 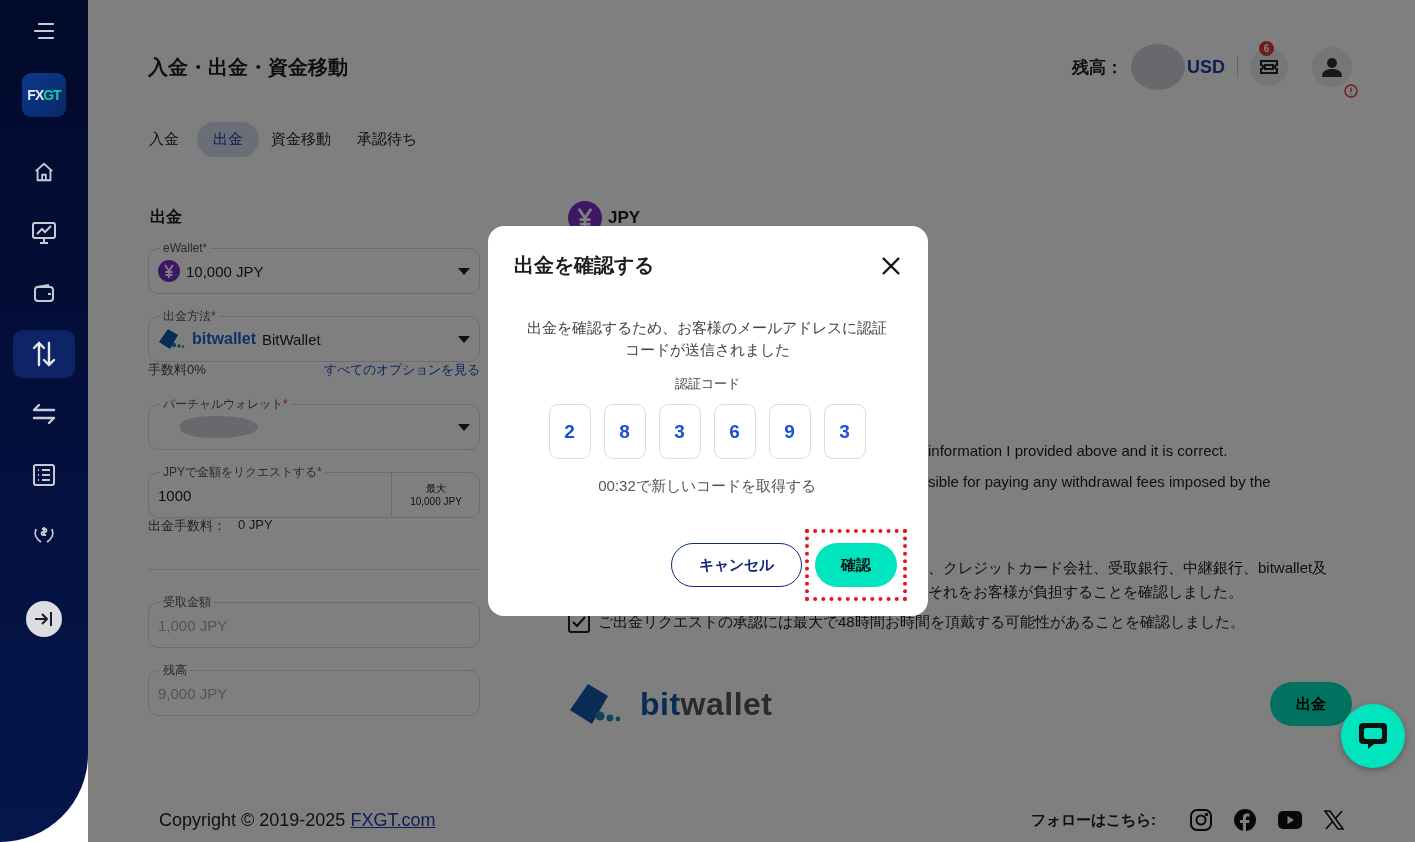 What do you see at coordinates (1093, 820) in the screenshot?
I see `follow-label: フォローはこちら:` at bounding box center [1093, 820].